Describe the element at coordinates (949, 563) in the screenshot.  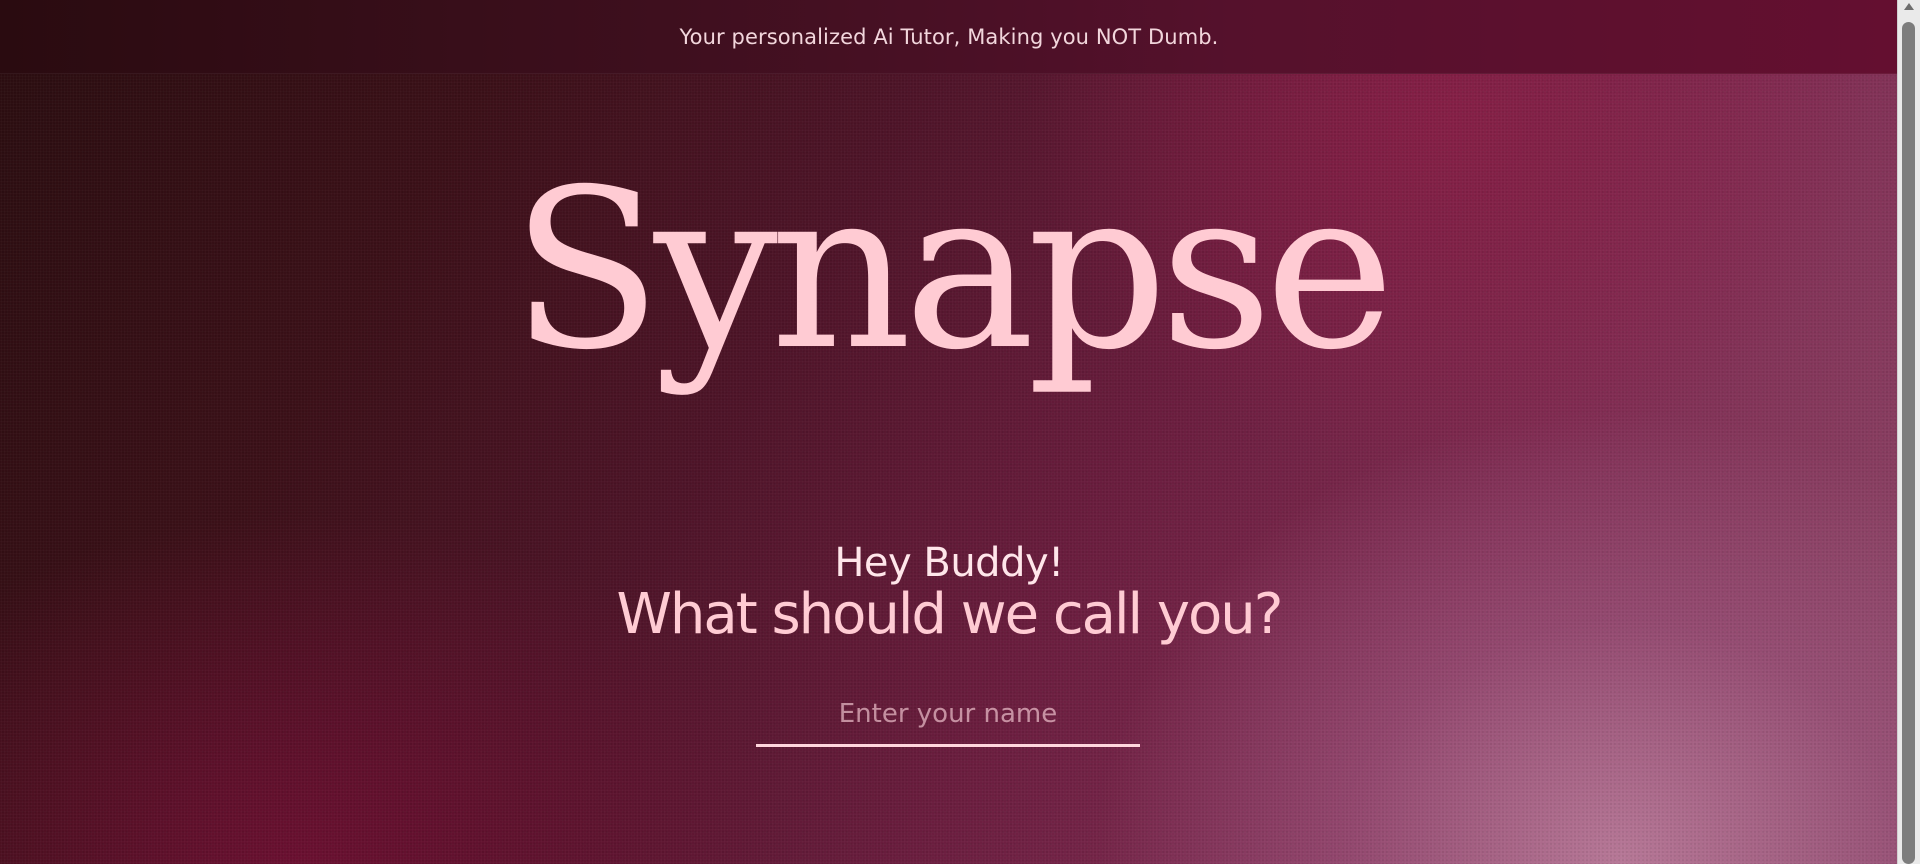
I see `greeting-text: Hey Buddy!` at that location.